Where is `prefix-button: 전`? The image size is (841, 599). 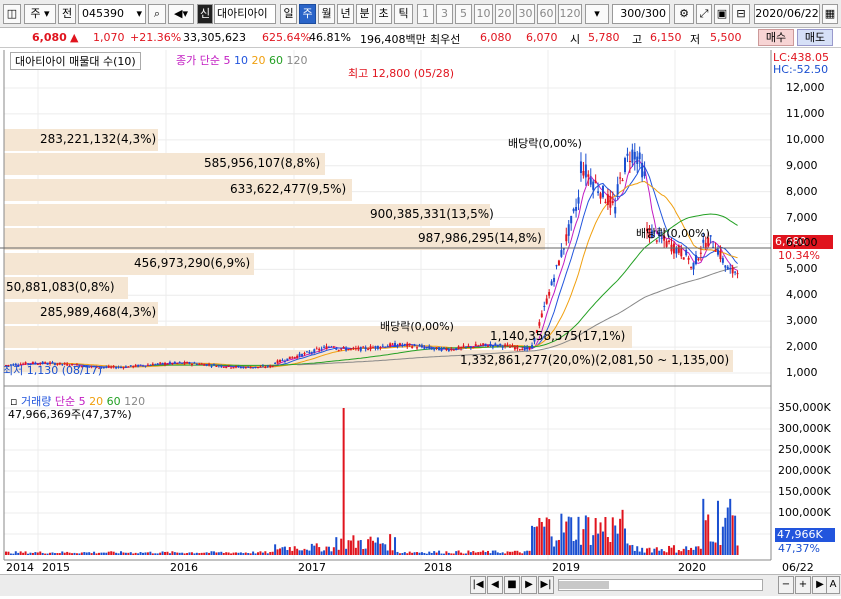 prefix-button: 전 is located at coordinates (67, 14).